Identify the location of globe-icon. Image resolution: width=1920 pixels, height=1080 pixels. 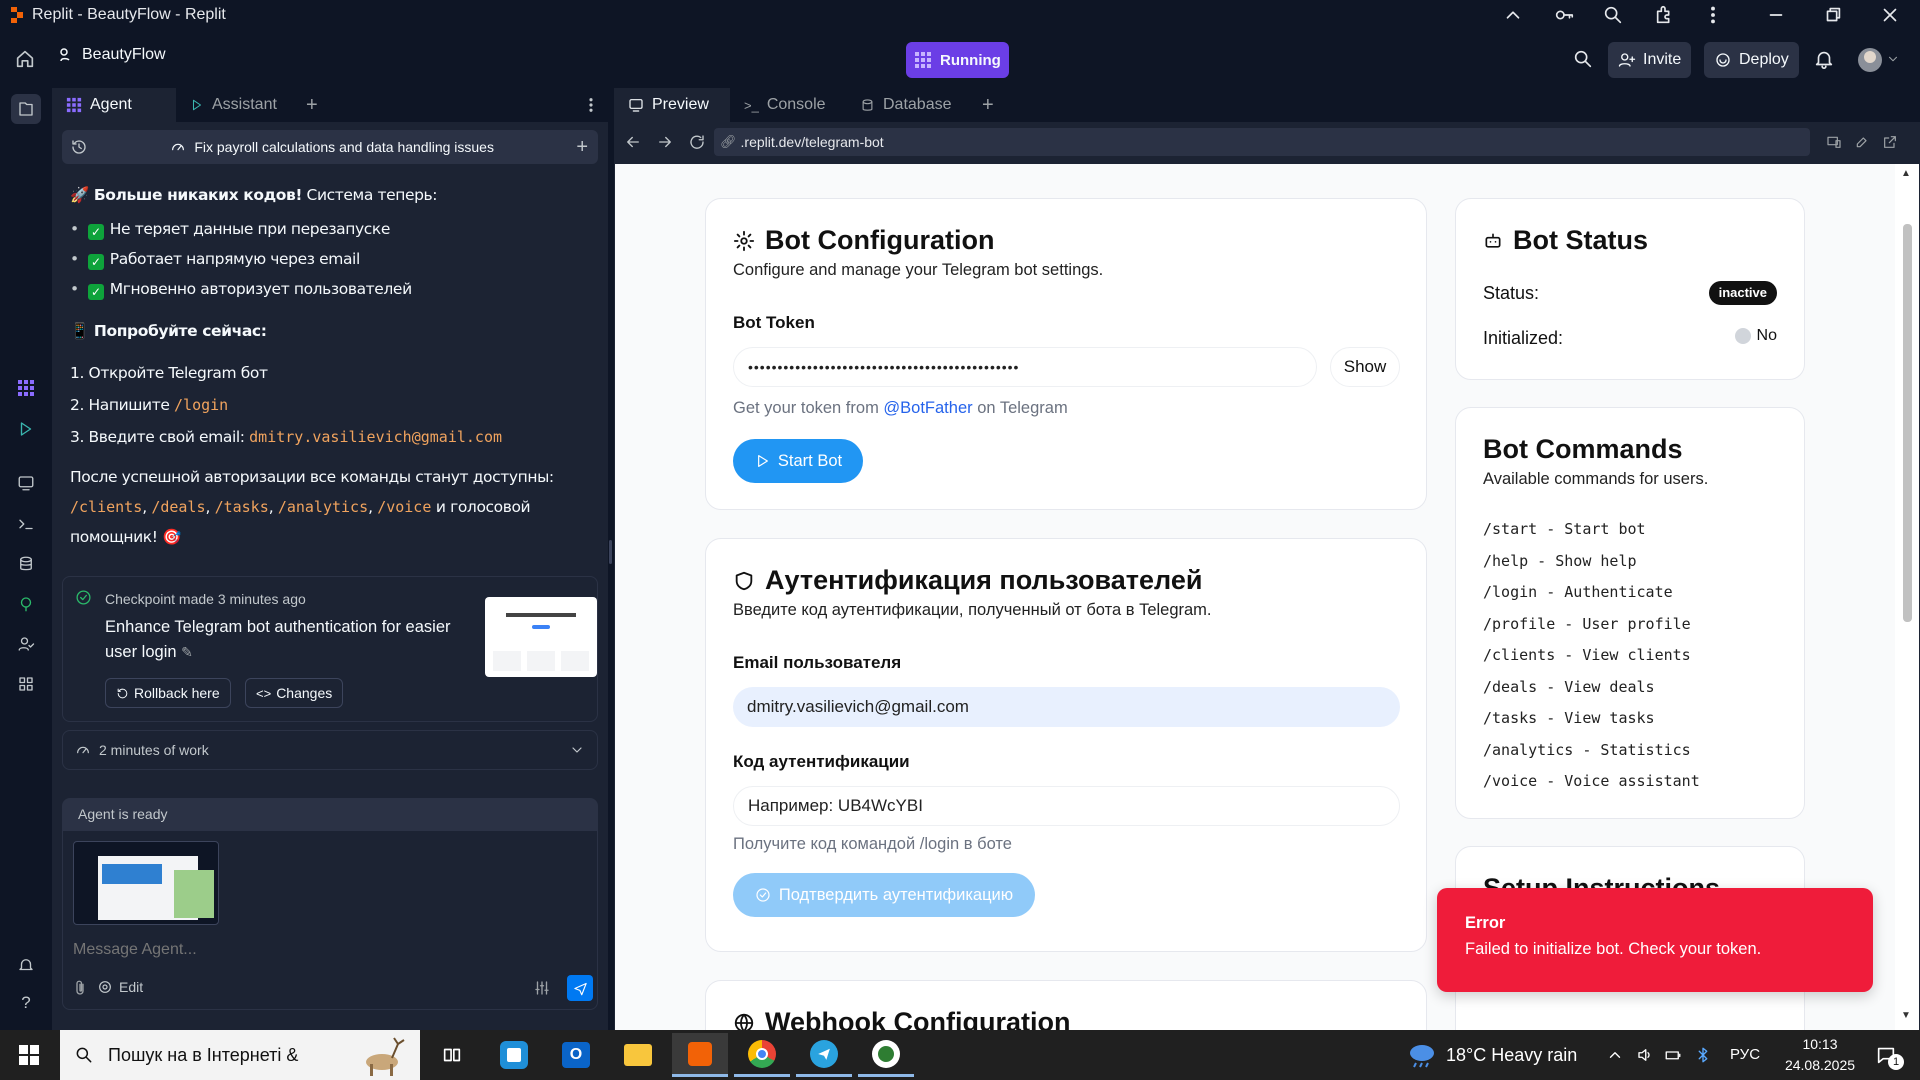
(744, 1021).